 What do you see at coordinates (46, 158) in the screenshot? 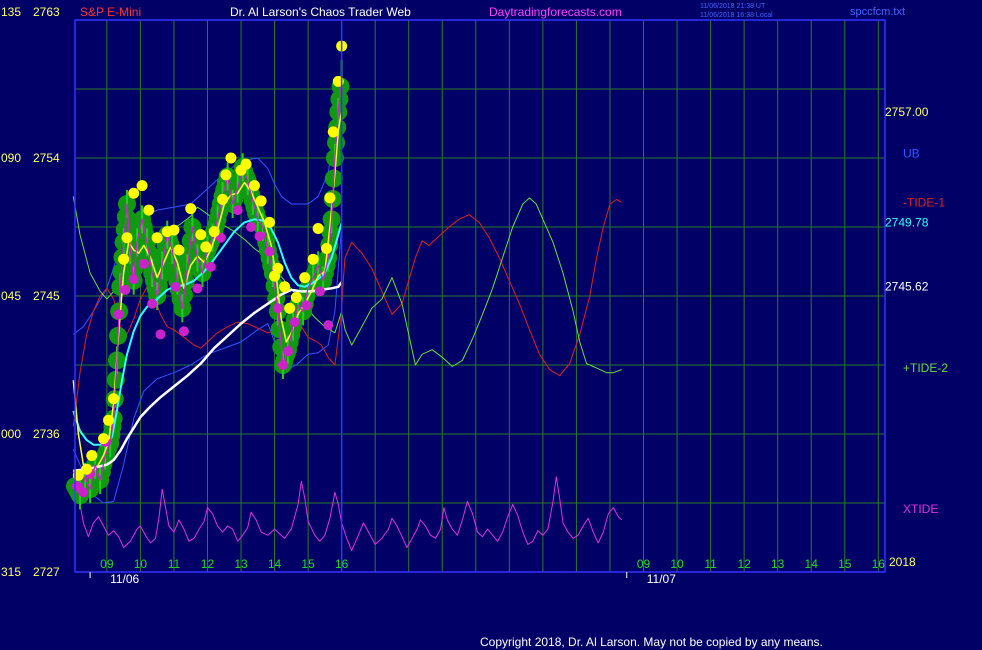
I see `y-tick-price: 2754` at bounding box center [46, 158].